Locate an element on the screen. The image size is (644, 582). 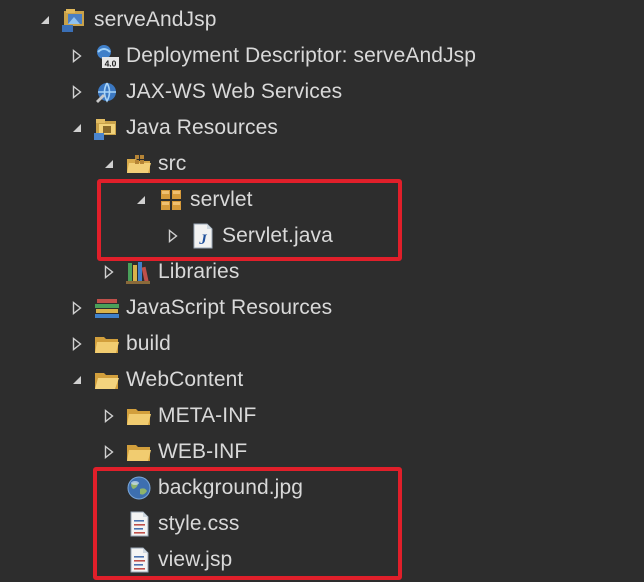
tree-item-javascript-resources: JavaScript Resources is located at coordinates (322, 308).